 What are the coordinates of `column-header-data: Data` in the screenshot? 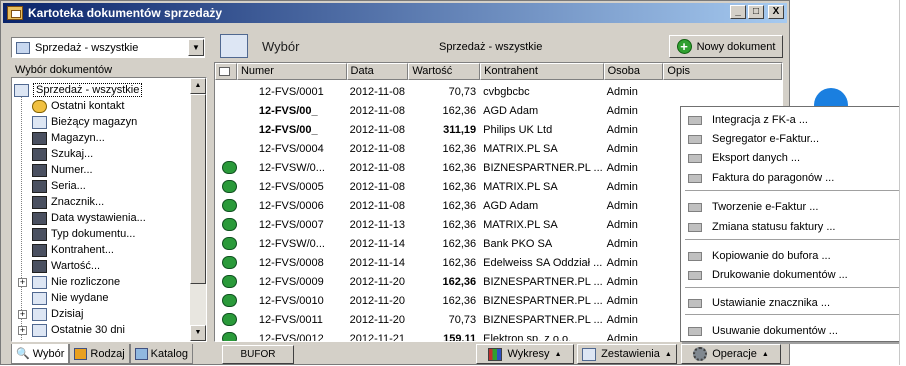 It's located at (377, 71).